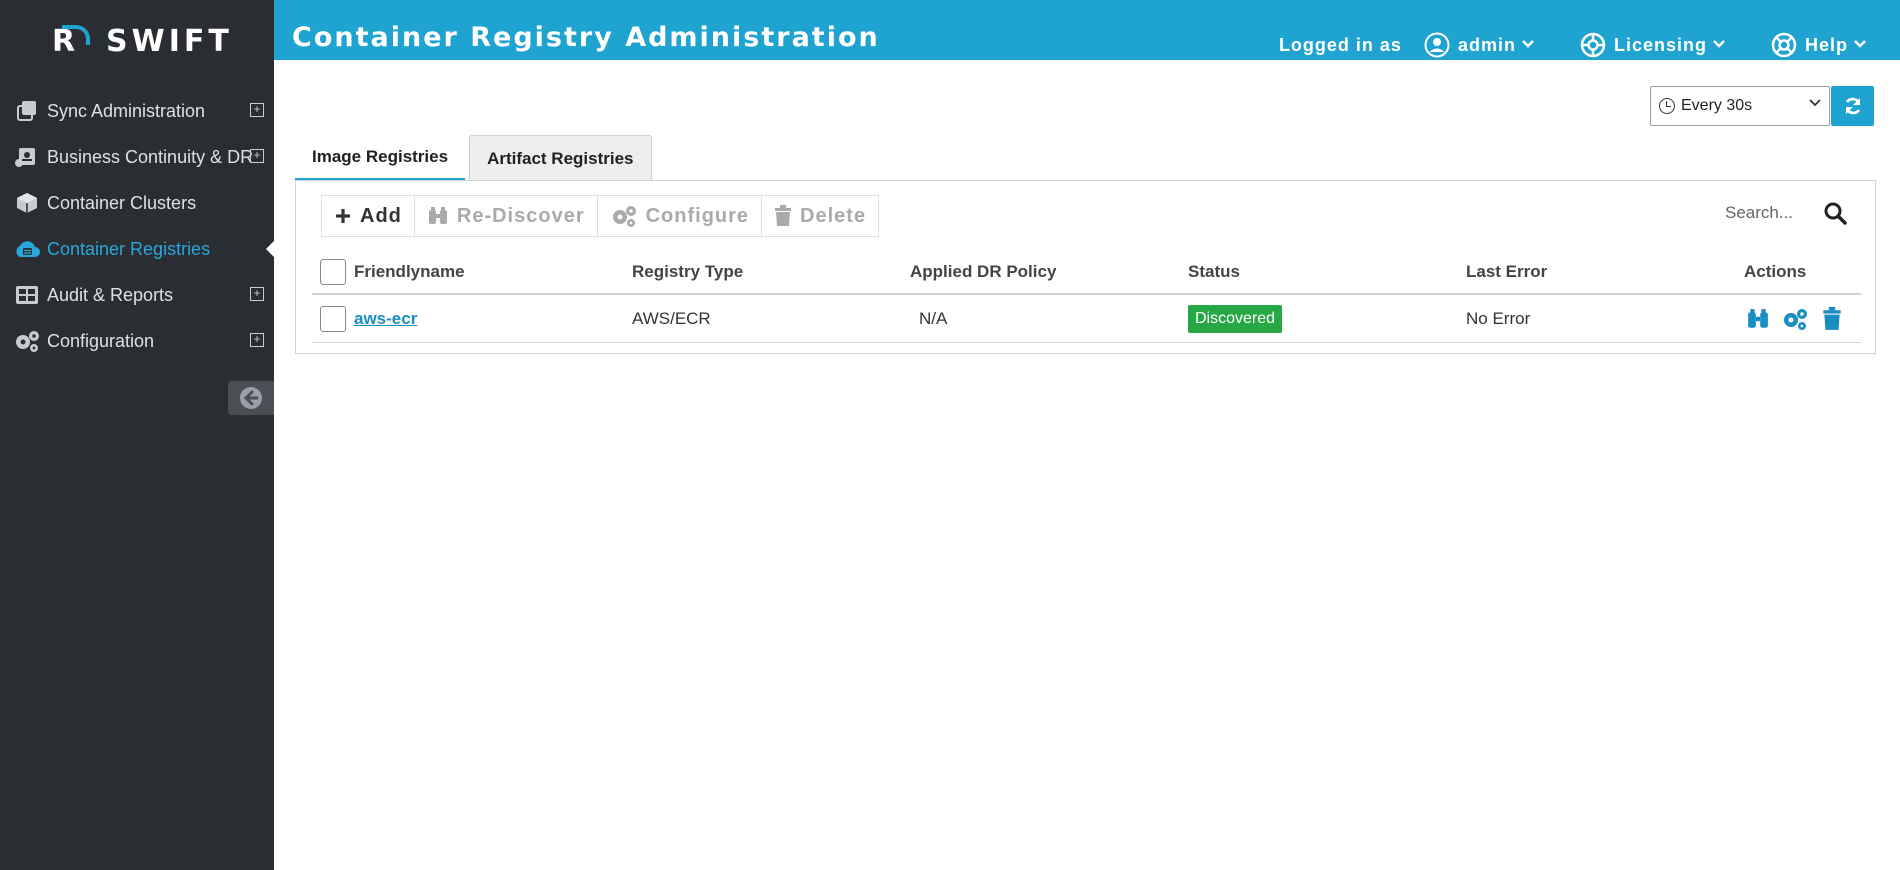 The height and width of the screenshot is (870, 1900). I want to click on header-check-cell, so click(333, 272).